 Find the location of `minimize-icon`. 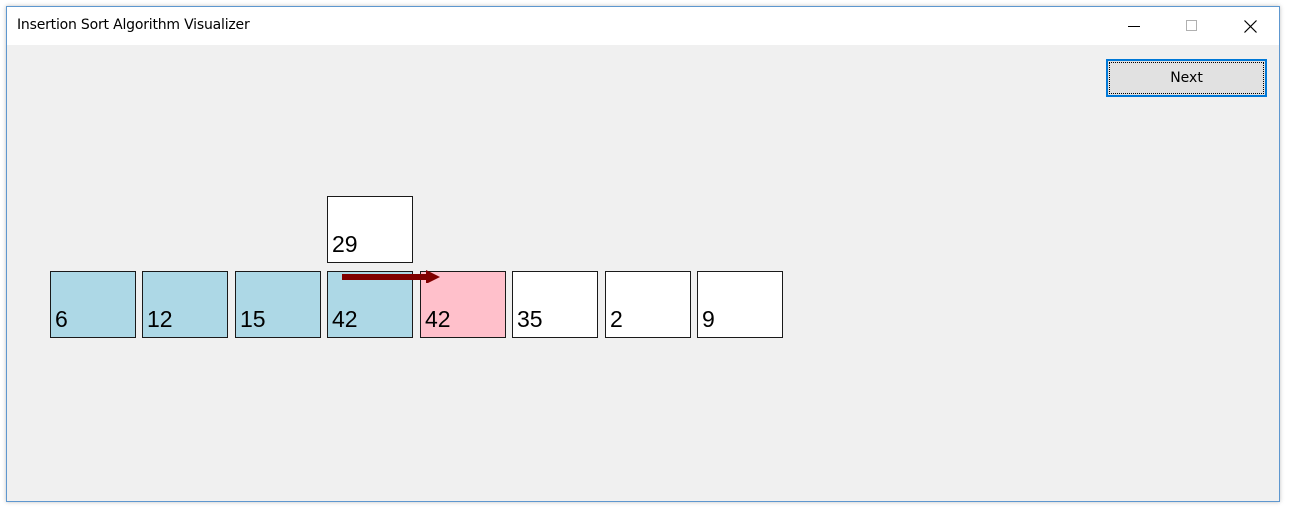

minimize-icon is located at coordinates (1134, 26).